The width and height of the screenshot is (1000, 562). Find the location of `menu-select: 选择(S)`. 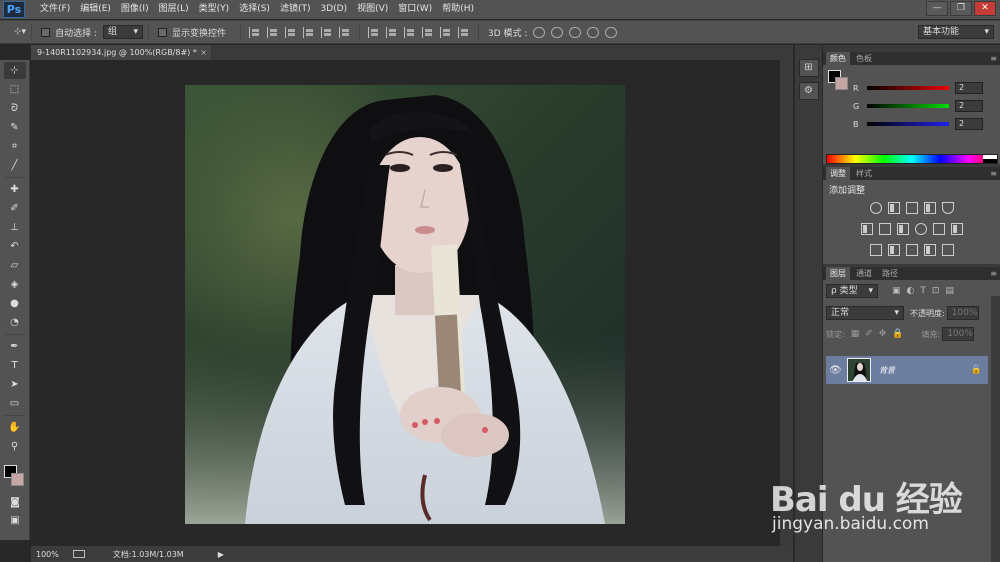

menu-select: 选择(S) is located at coordinates (254, 9).